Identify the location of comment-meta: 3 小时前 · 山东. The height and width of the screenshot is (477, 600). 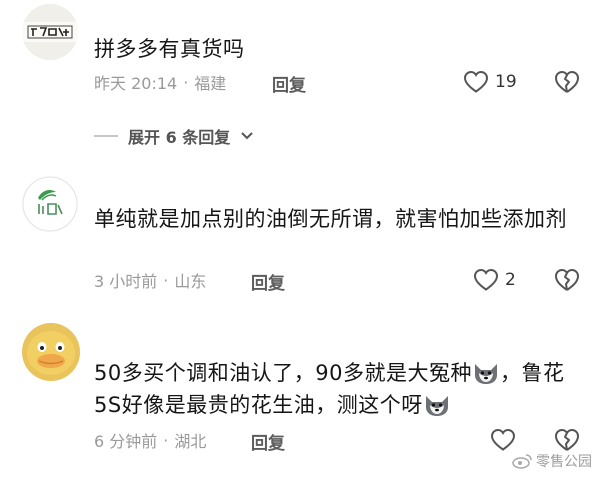
(150, 280).